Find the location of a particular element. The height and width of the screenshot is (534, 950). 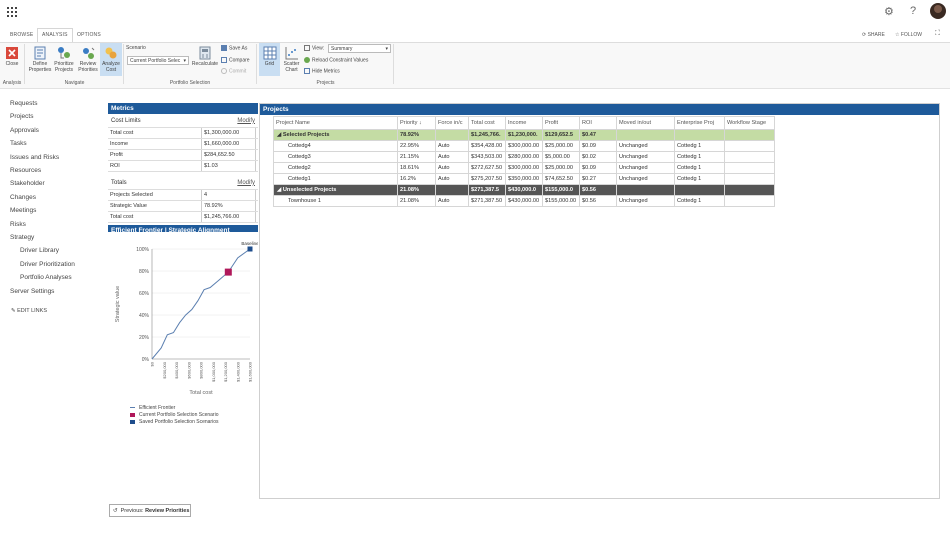

tab-options: OPTIONS is located at coordinates (89, 35).